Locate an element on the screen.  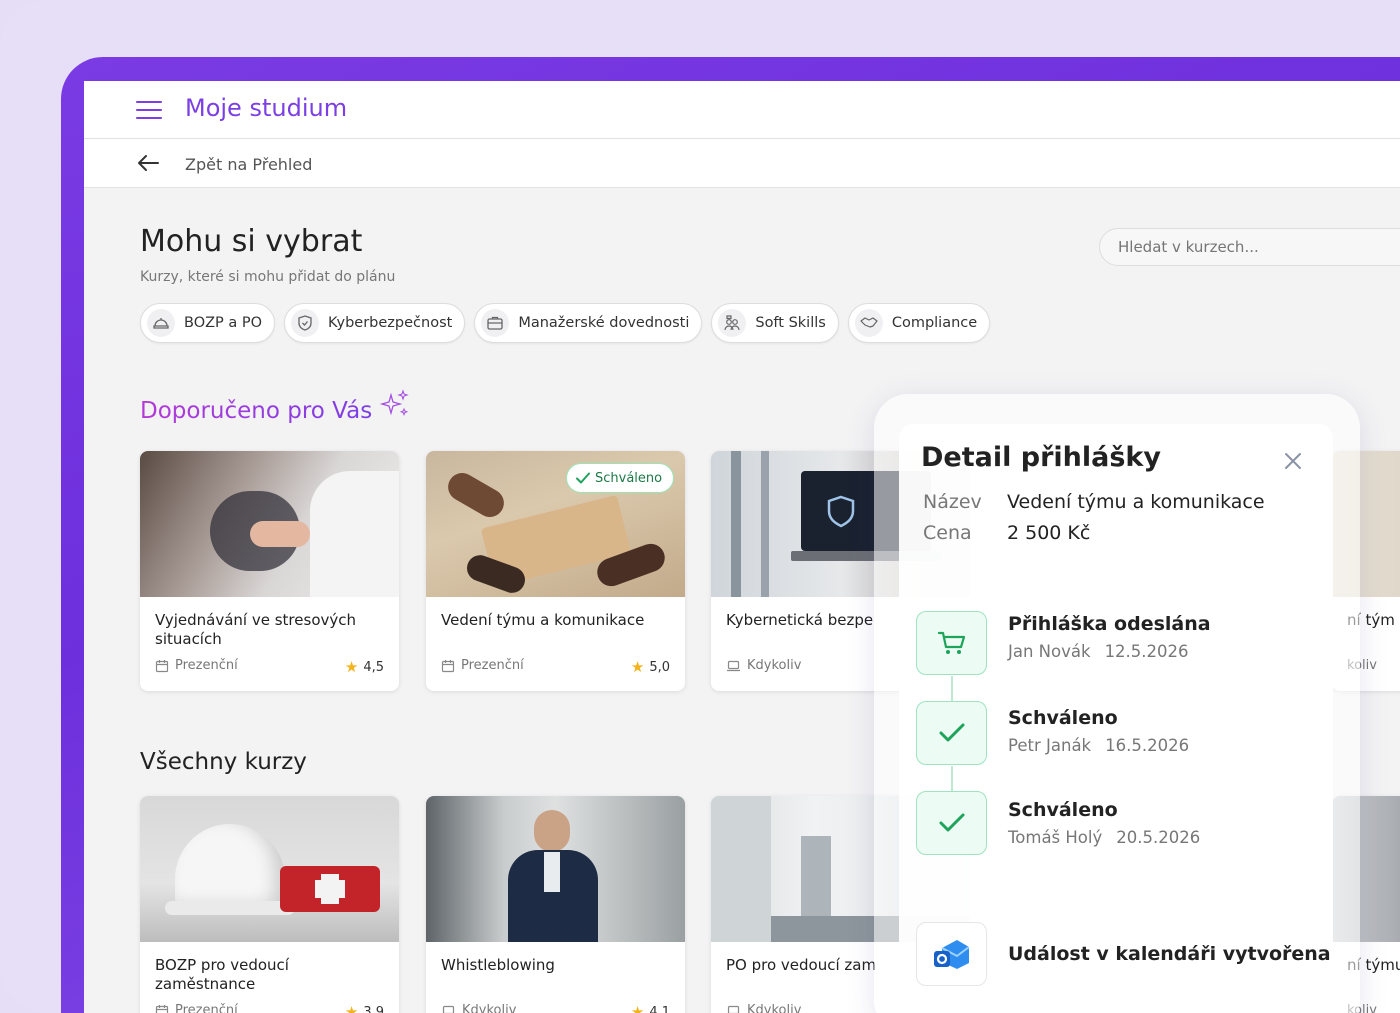
chip-management: Manažerské dovednosti is located at coordinates (588, 323).